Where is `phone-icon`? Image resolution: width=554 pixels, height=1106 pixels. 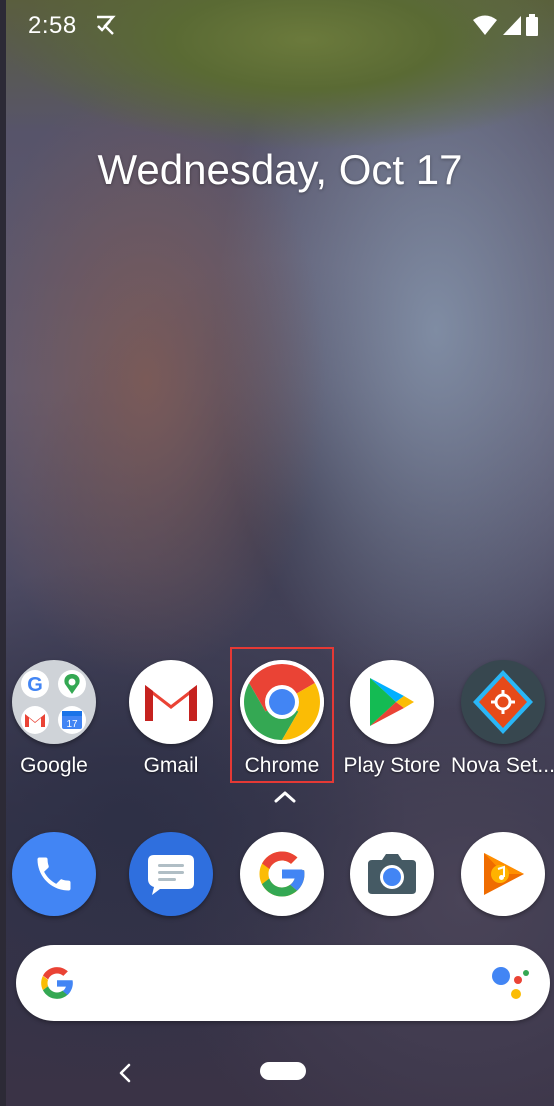
phone-icon is located at coordinates (54, 874).